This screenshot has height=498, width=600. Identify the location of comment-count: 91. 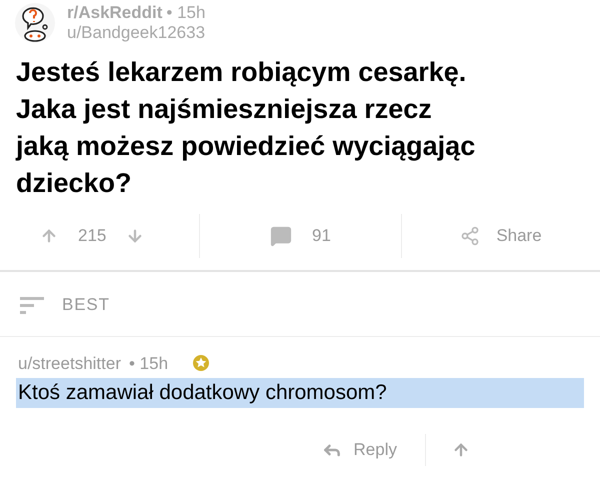
(321, 236).